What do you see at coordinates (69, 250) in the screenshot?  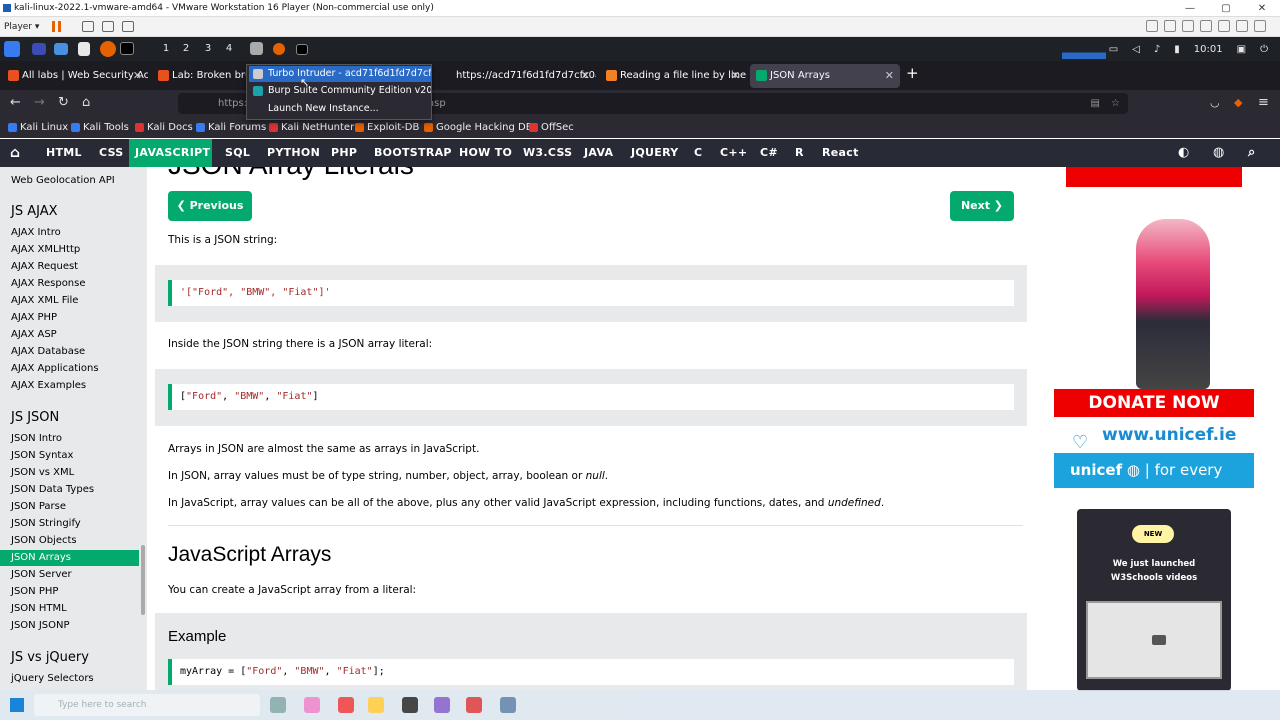 I see `sidebar-item: AJAX XMLHttp` at bounding box center [69, 250].